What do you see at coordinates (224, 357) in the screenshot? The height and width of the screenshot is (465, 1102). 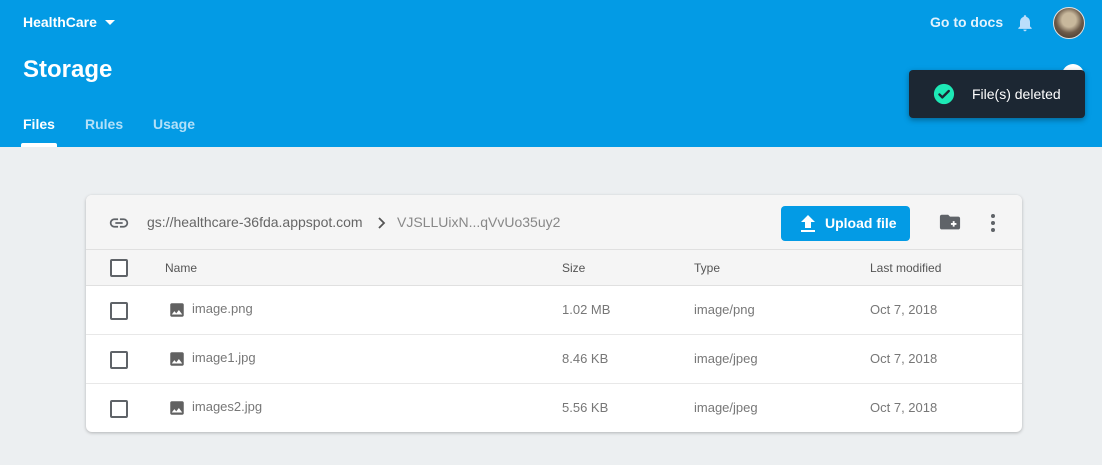 I see `file-name: image1.jpg` at bounding box center [224, 357].